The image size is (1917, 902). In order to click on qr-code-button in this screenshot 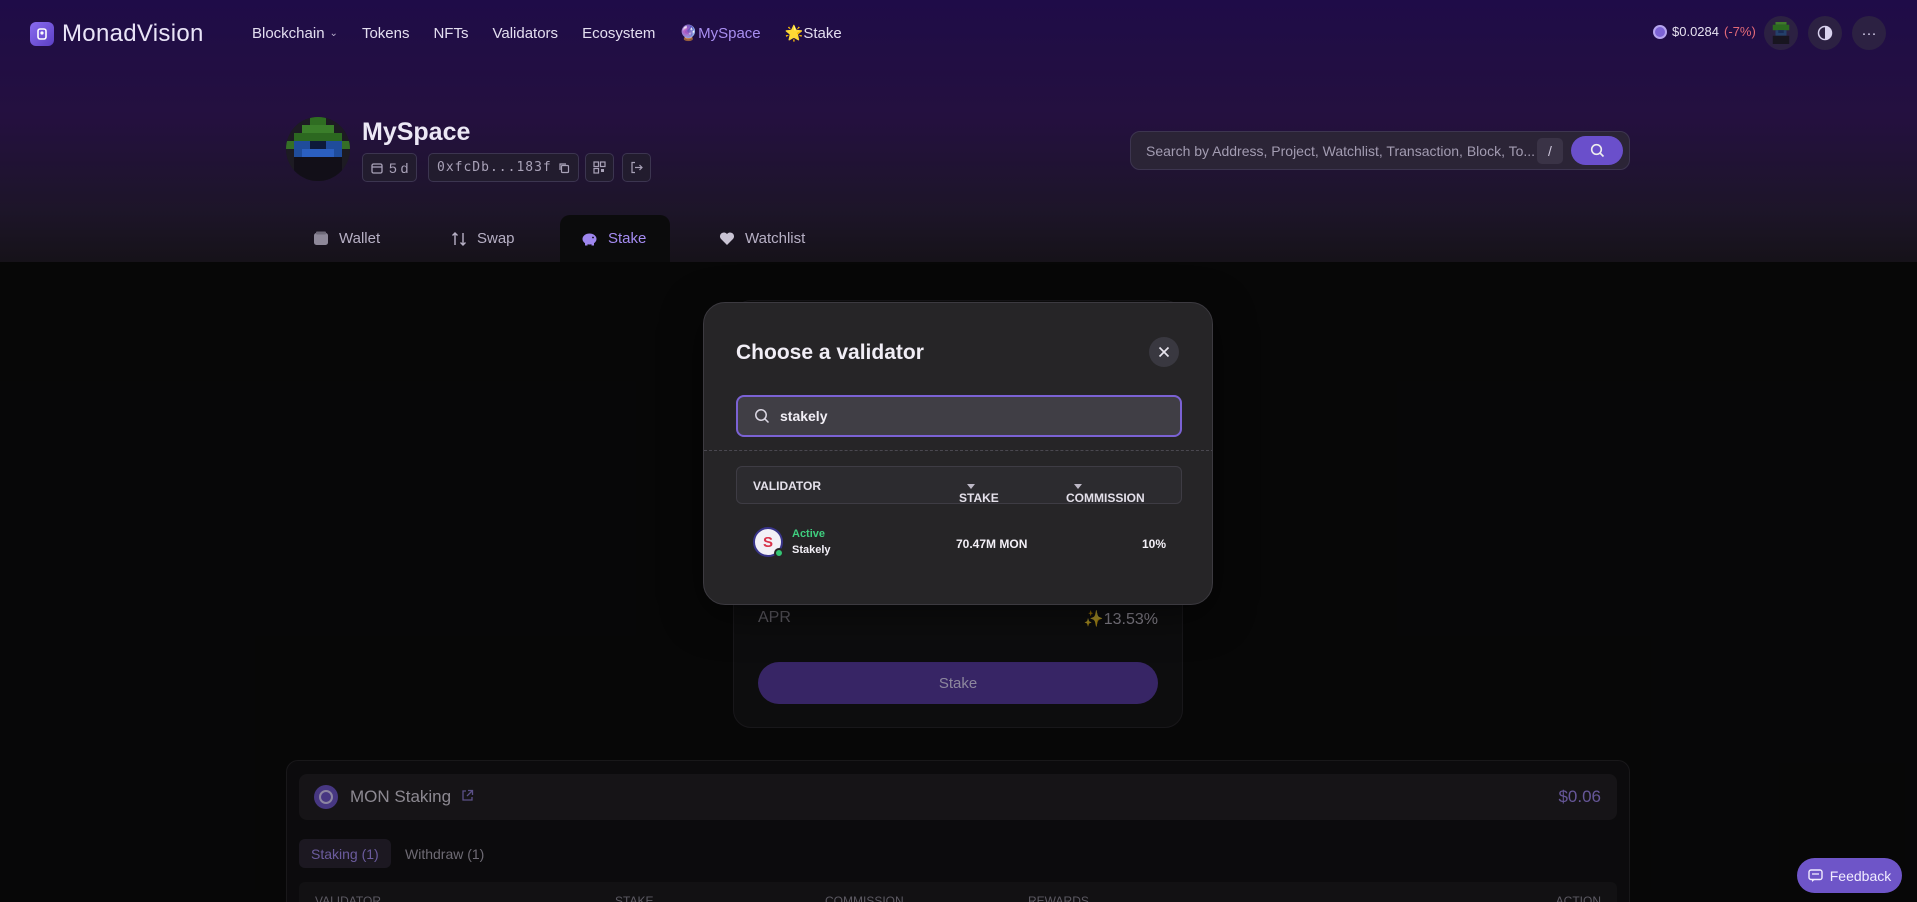, I will do `click(599, 167)`.